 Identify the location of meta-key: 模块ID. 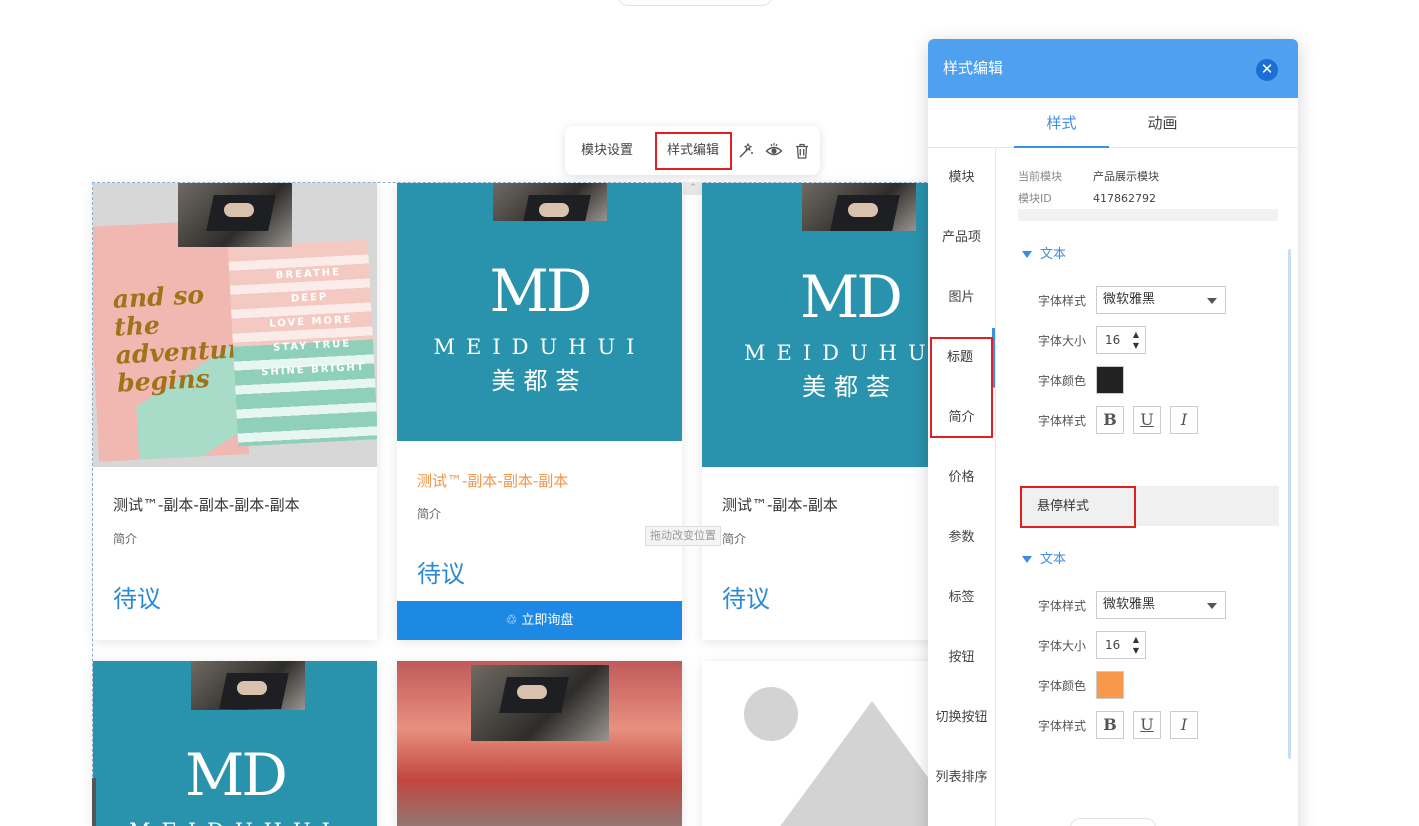
(1035, 198).